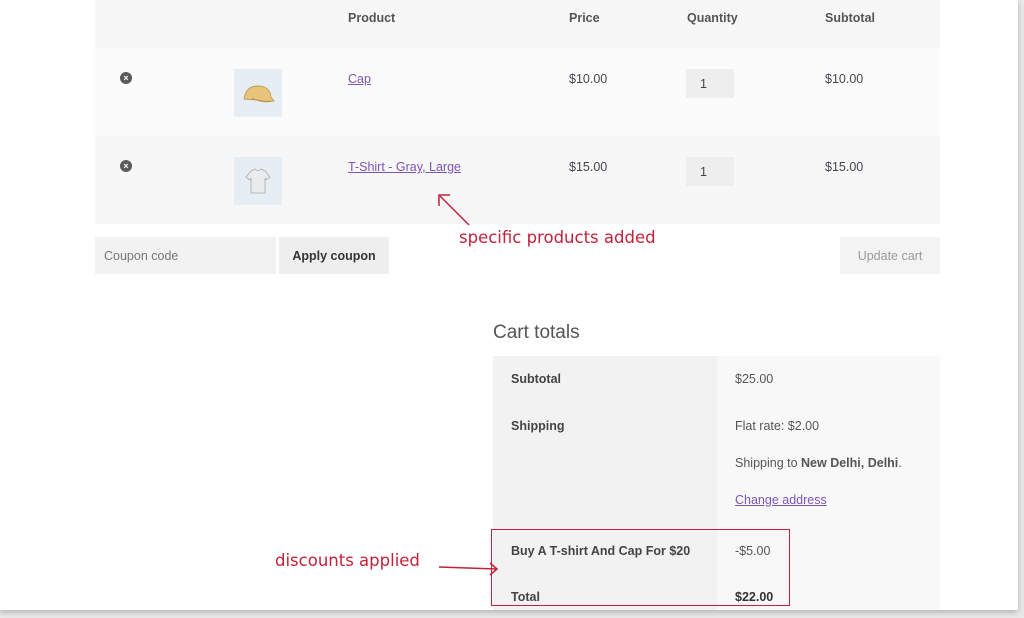 This screenshot has height=618, width=1024. I want to click on change-address-link: Change address, so click(781, 500).